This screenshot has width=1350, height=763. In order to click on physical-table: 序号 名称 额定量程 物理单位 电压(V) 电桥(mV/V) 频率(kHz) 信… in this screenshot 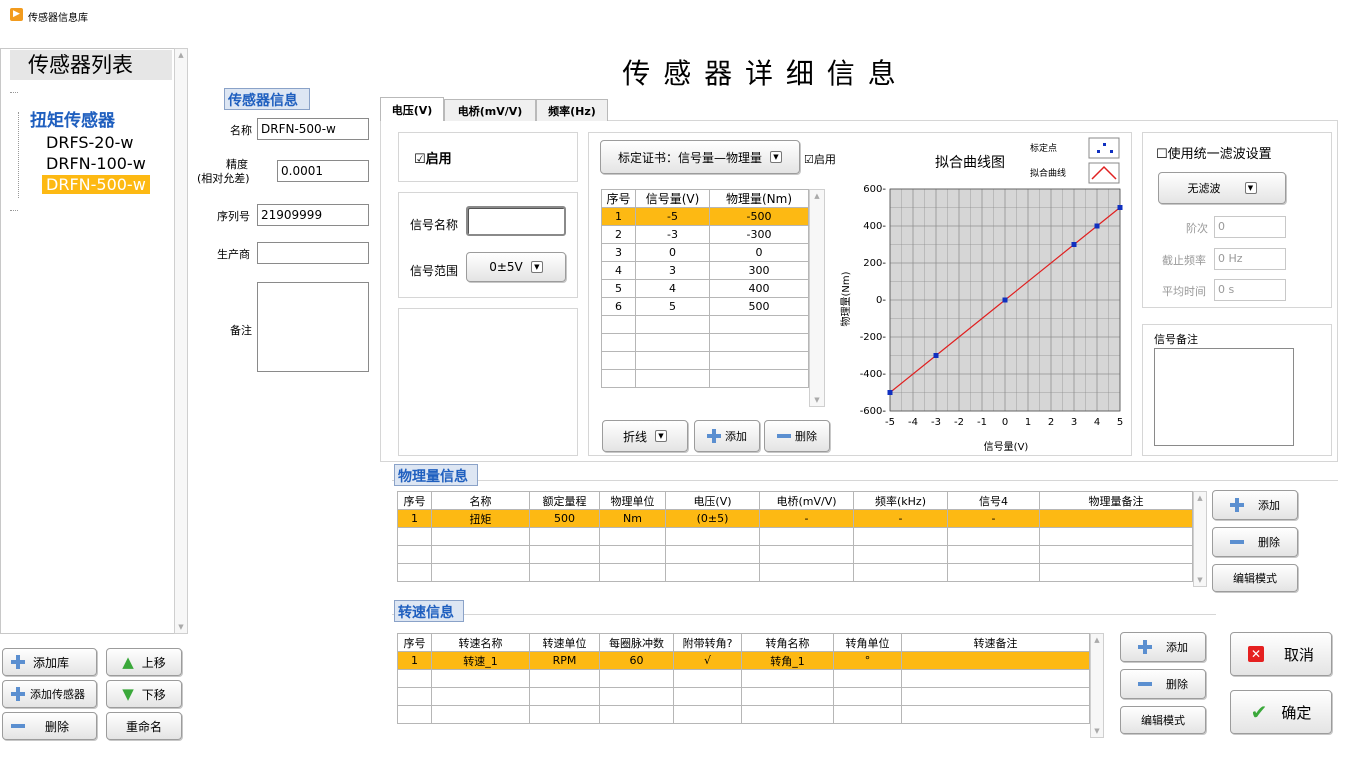, I will do `click(795, 536)`.